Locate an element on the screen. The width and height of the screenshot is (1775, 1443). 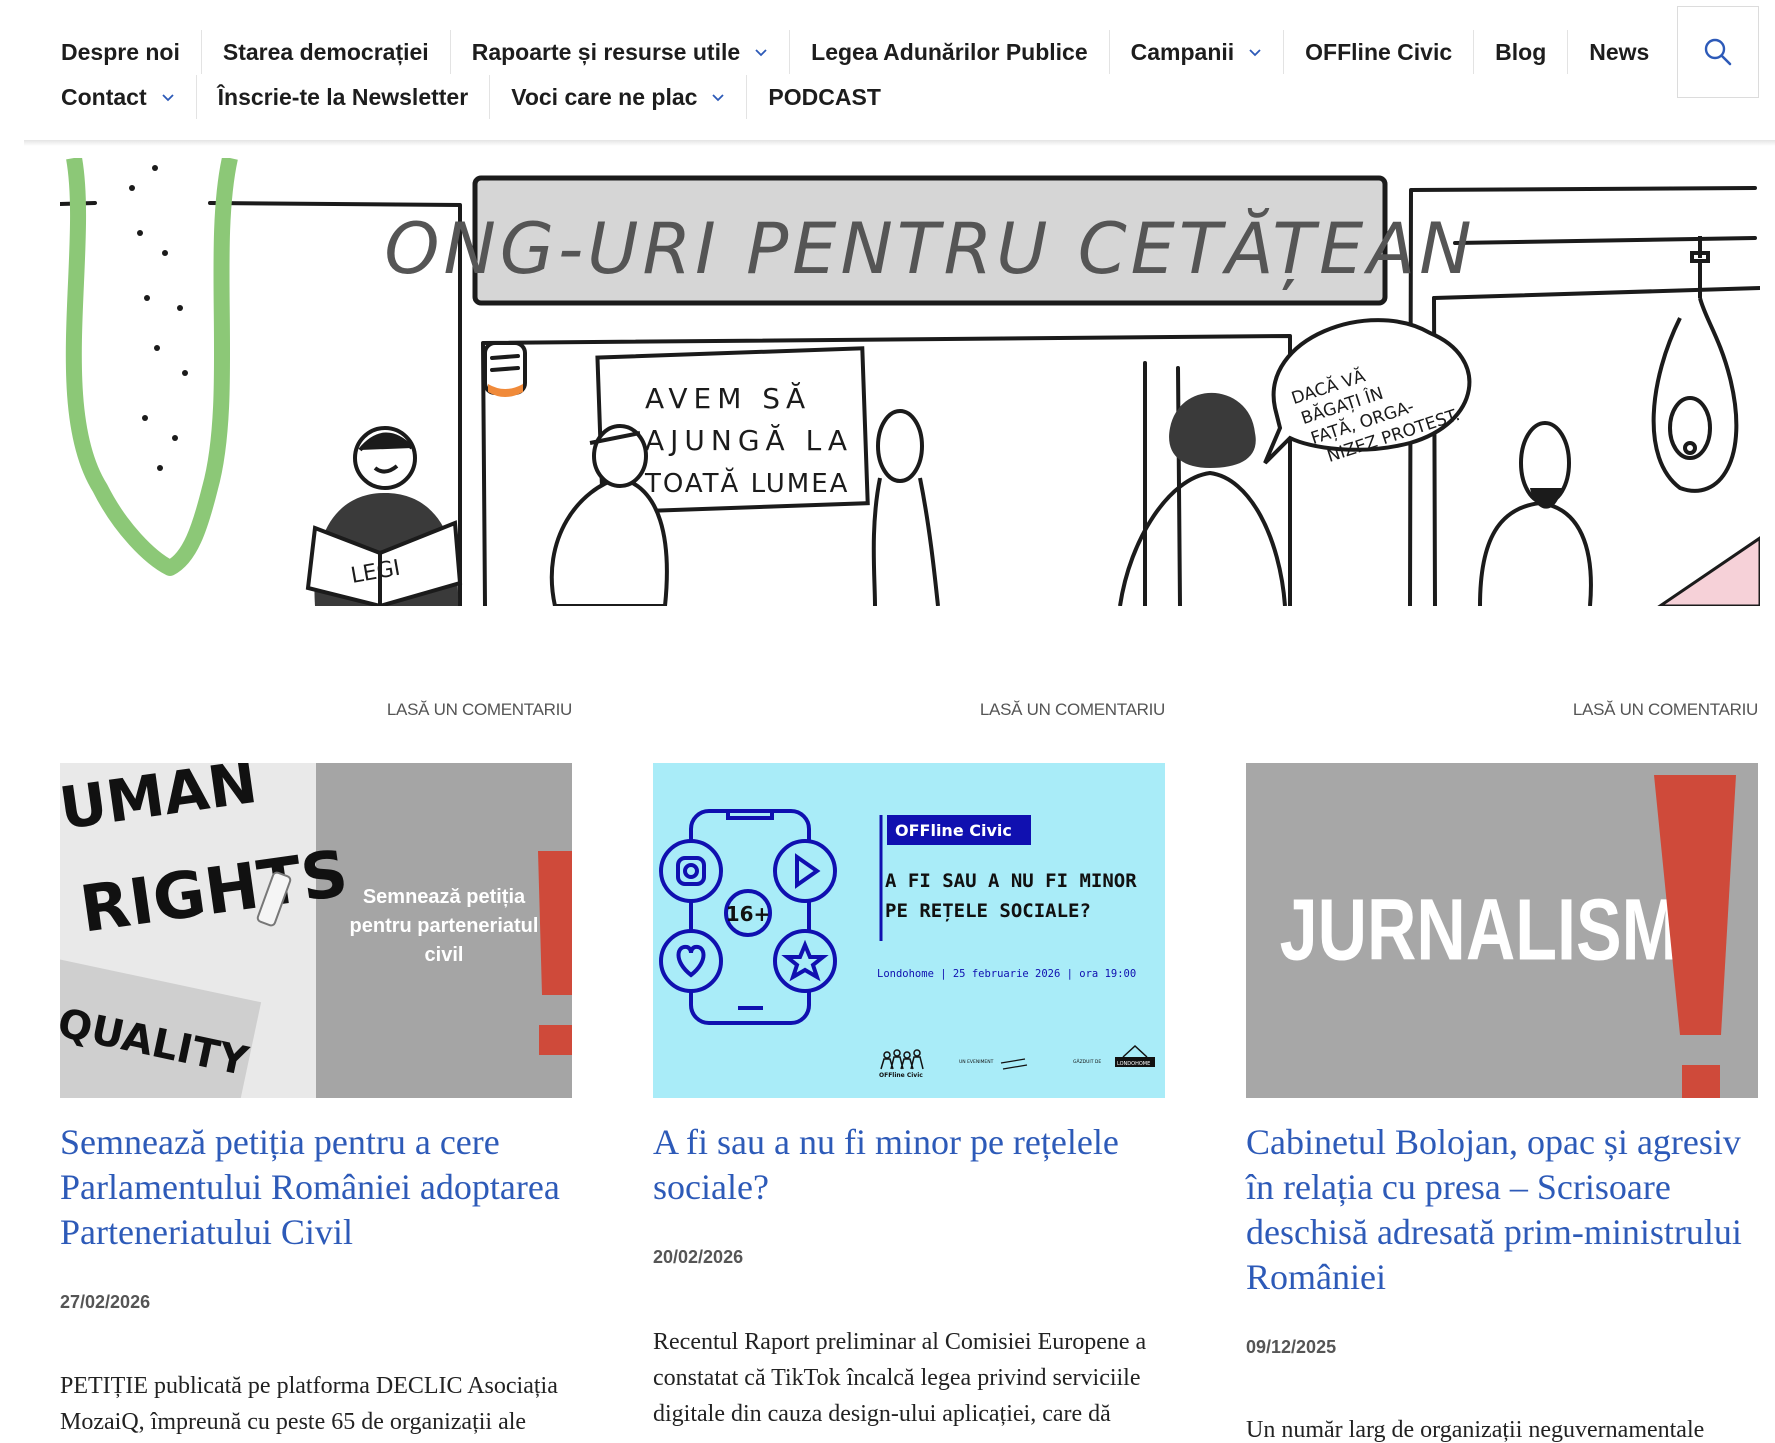
nav-item-starea-democratiei: Starea democrației is located at coordinates (326, 52).